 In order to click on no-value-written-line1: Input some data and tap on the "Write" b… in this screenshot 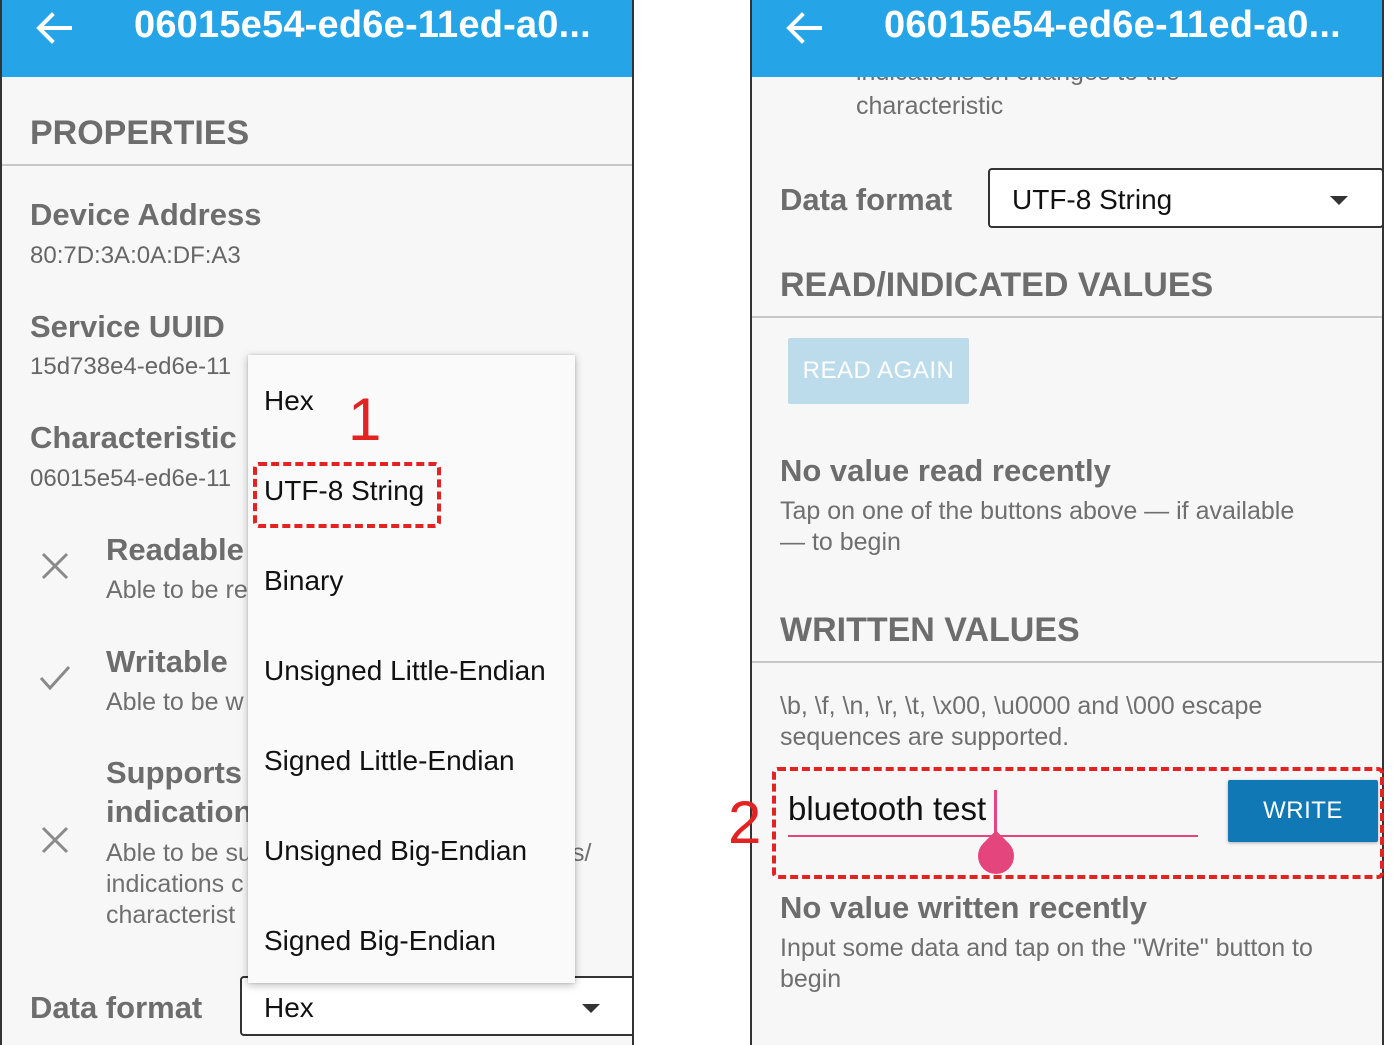, I will do `click(1046, 948)`.